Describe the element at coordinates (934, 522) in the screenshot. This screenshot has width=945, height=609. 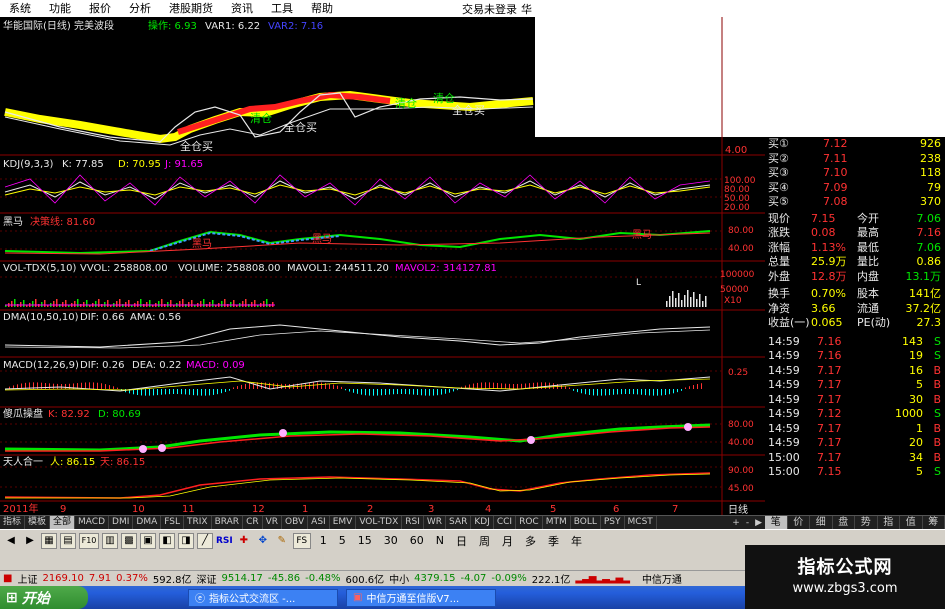
I see `right-tab: 筹` at that location.